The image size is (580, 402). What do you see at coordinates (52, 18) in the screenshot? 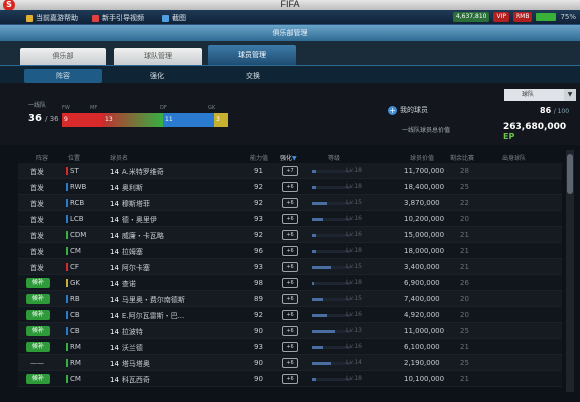
I see `help-button: 当前嘉游帮助` at bounding box center [52, 18].